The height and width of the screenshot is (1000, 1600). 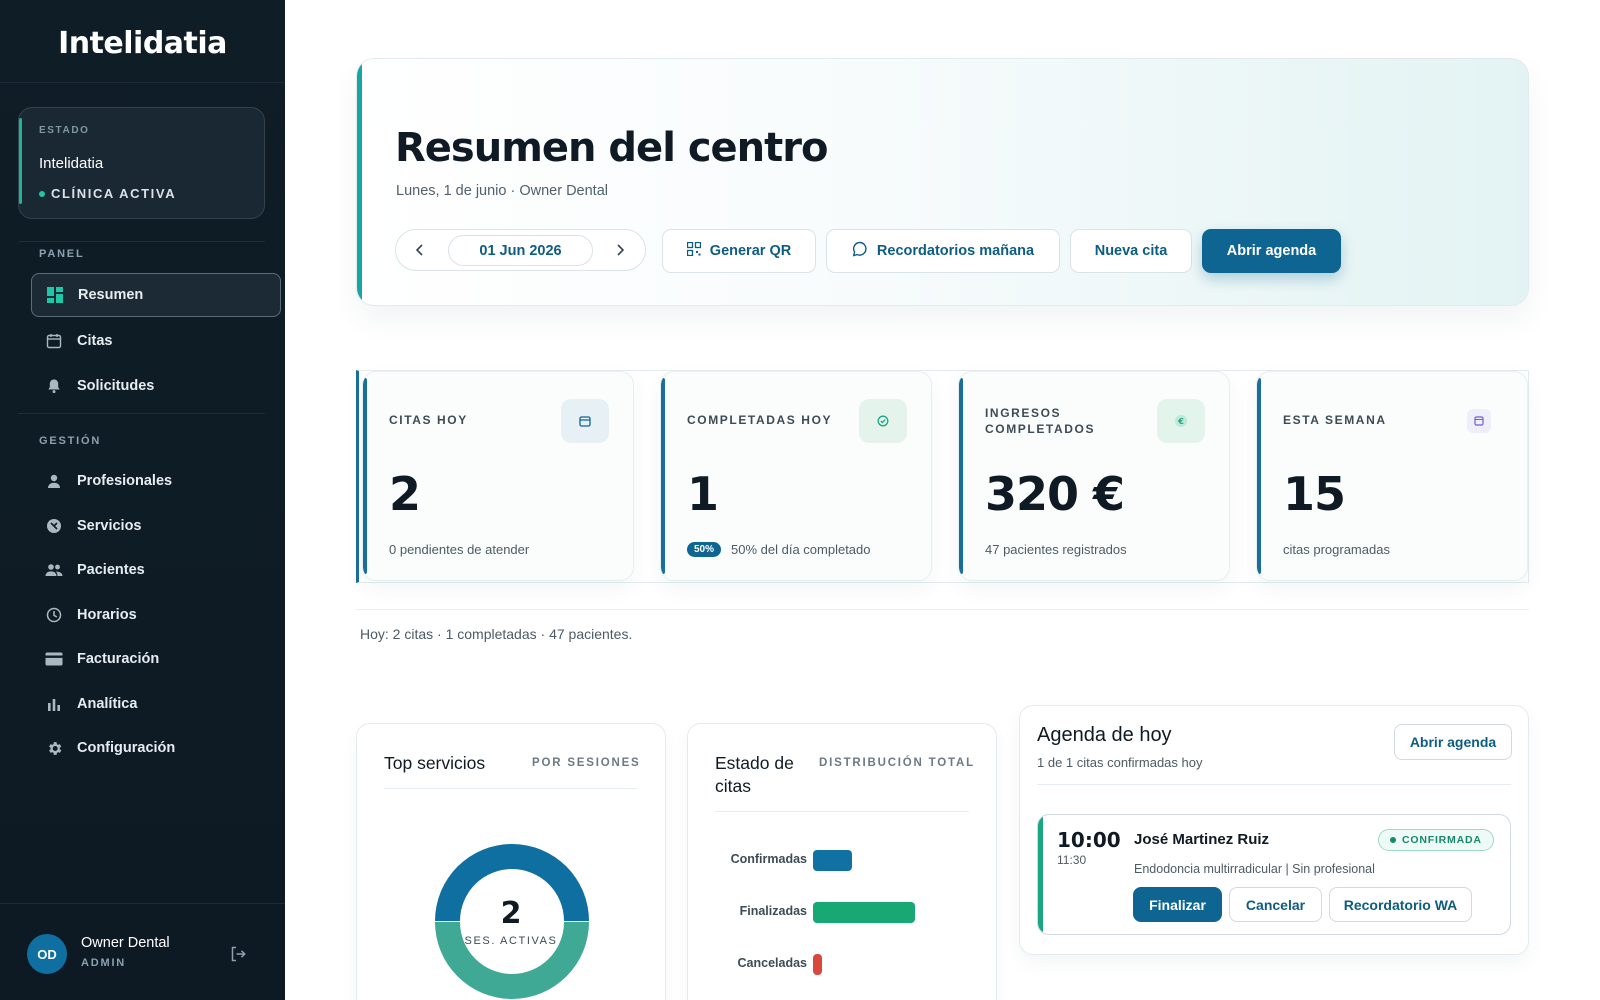 I want to click on appointment-start-time: 10:00, so click(x=1089, y=840).